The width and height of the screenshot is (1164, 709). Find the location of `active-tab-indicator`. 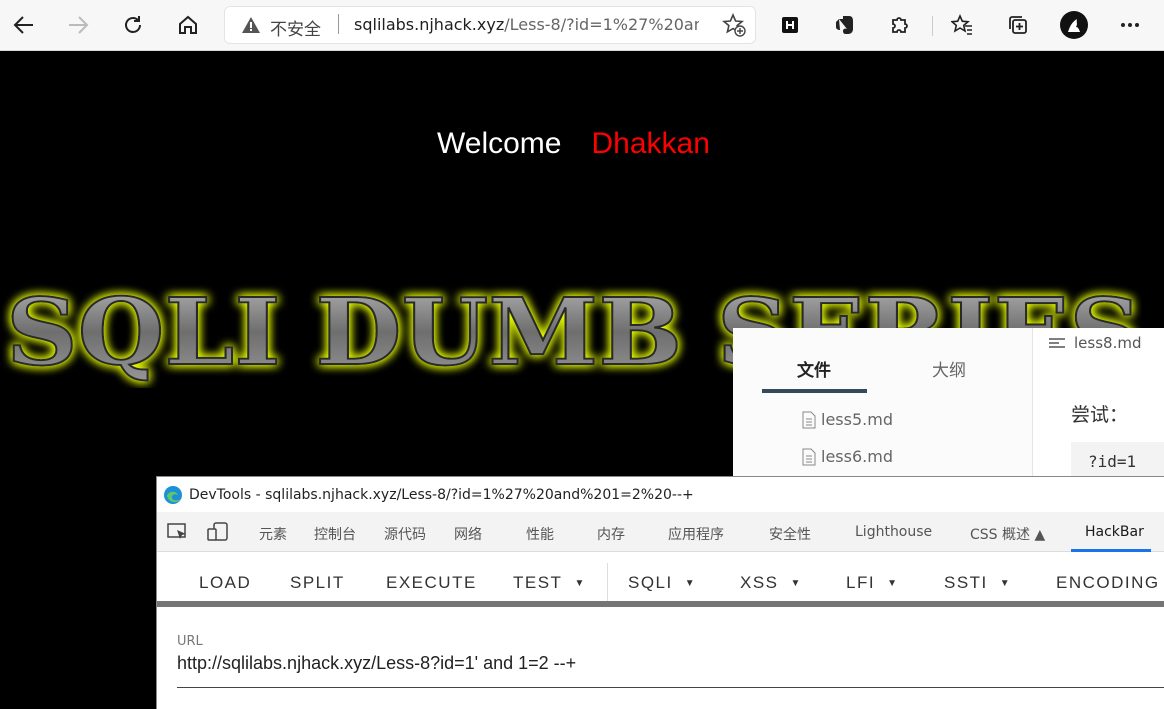

active-tab-indicator is located at coordinates (1111, 550).